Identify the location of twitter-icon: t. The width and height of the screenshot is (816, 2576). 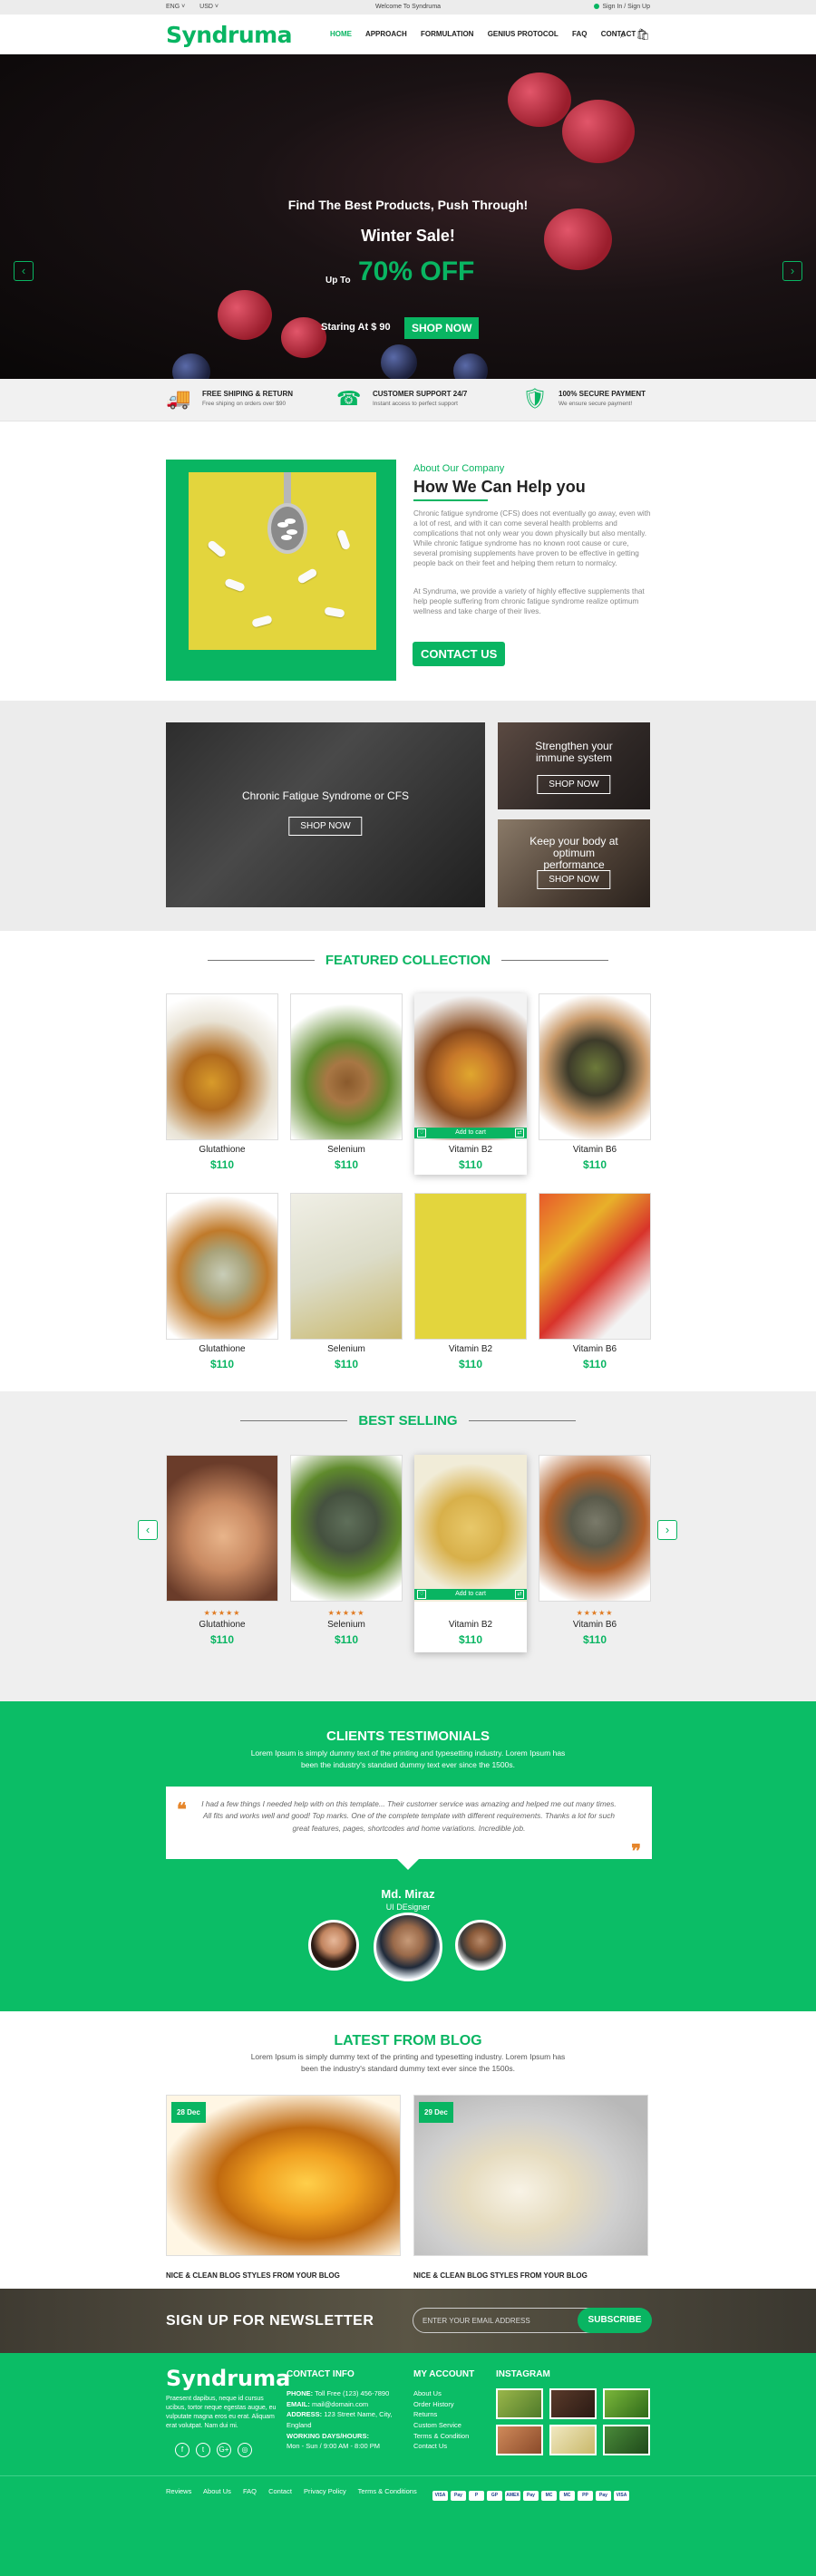
(203, 2450).